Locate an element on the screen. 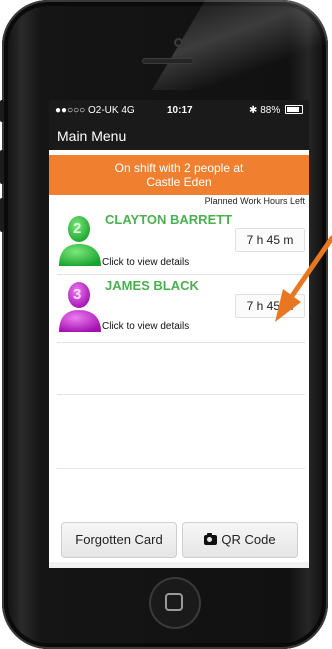  forgotten-card-button: Forgotten Card is located at coordinates (119, 540).